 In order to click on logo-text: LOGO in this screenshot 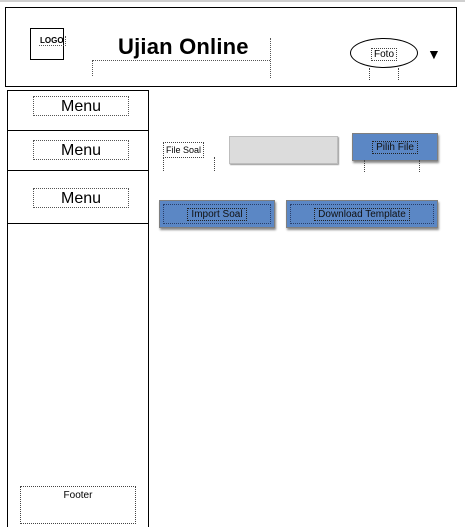, I will do `click(52, 41)`.